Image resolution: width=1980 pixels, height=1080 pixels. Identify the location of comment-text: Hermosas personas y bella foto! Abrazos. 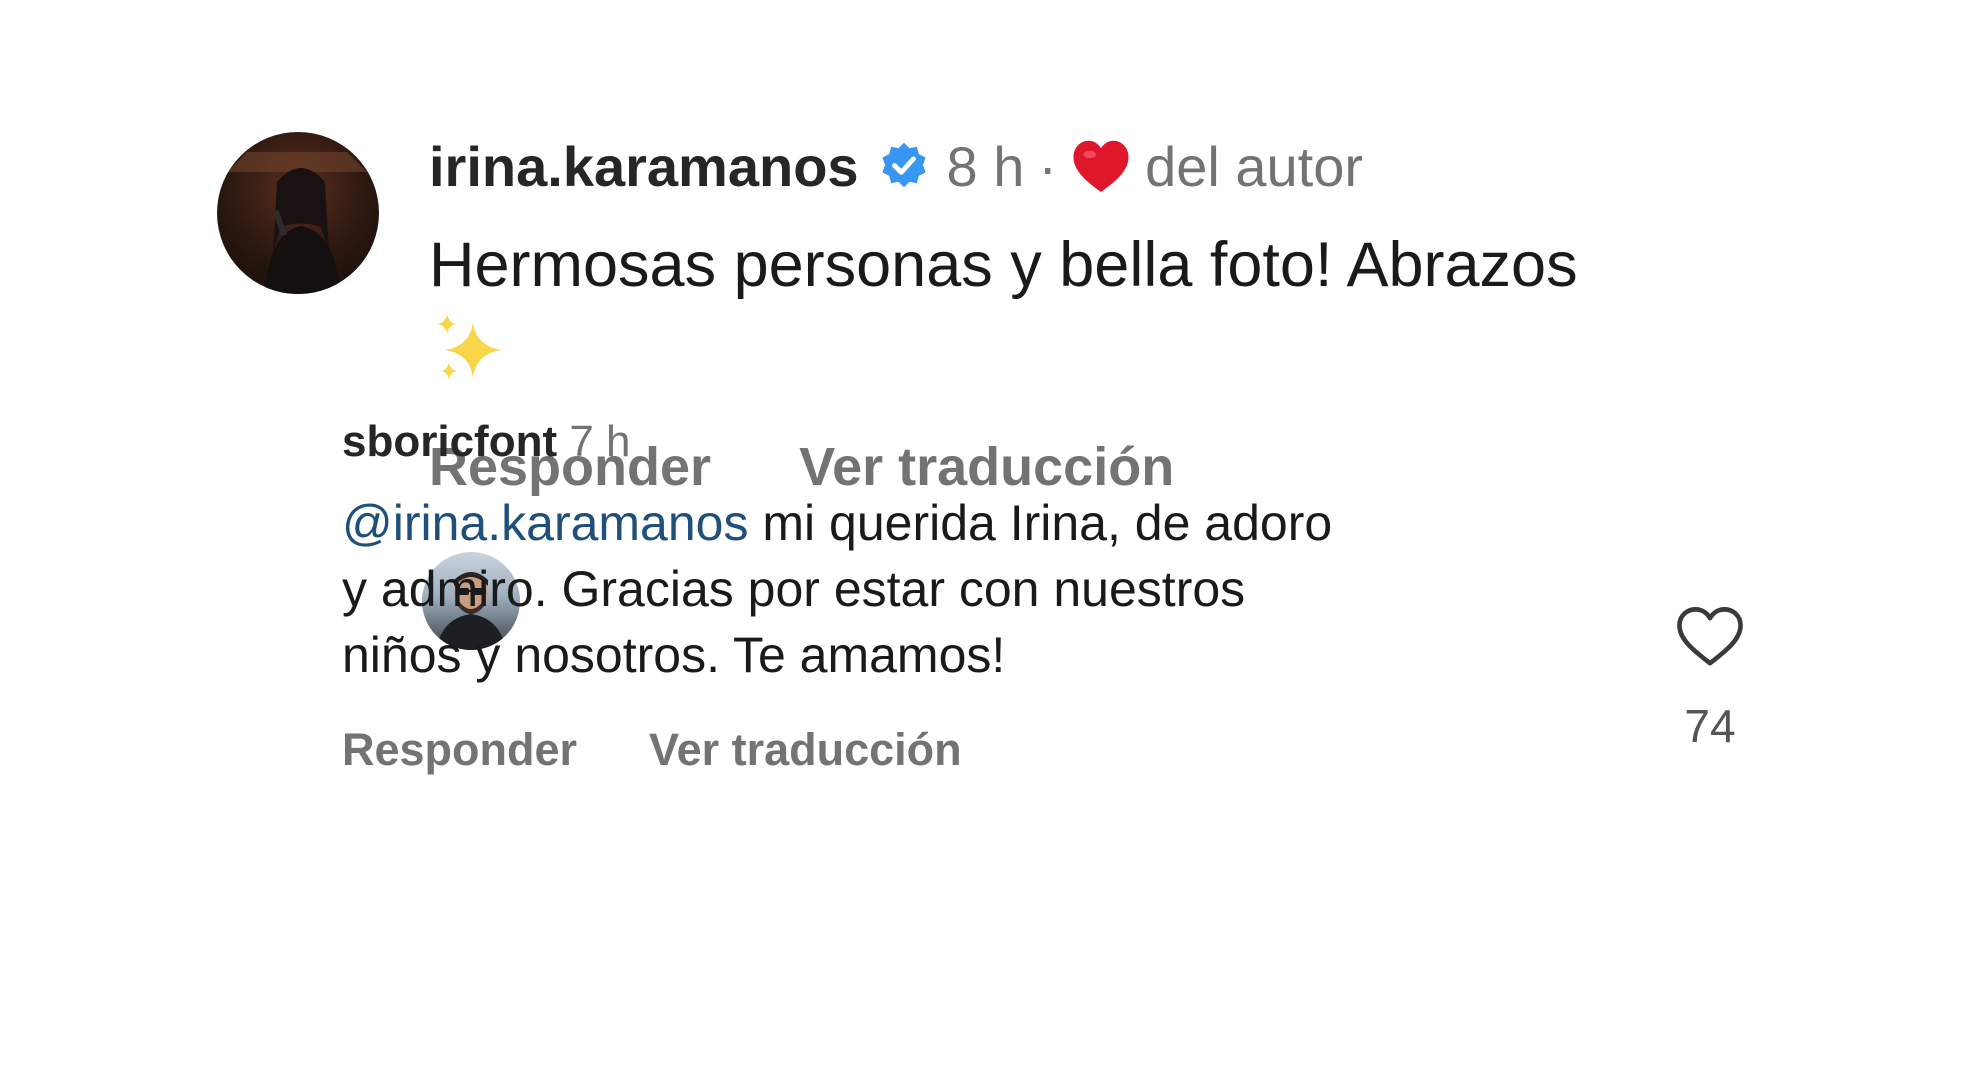
(1003, 265).